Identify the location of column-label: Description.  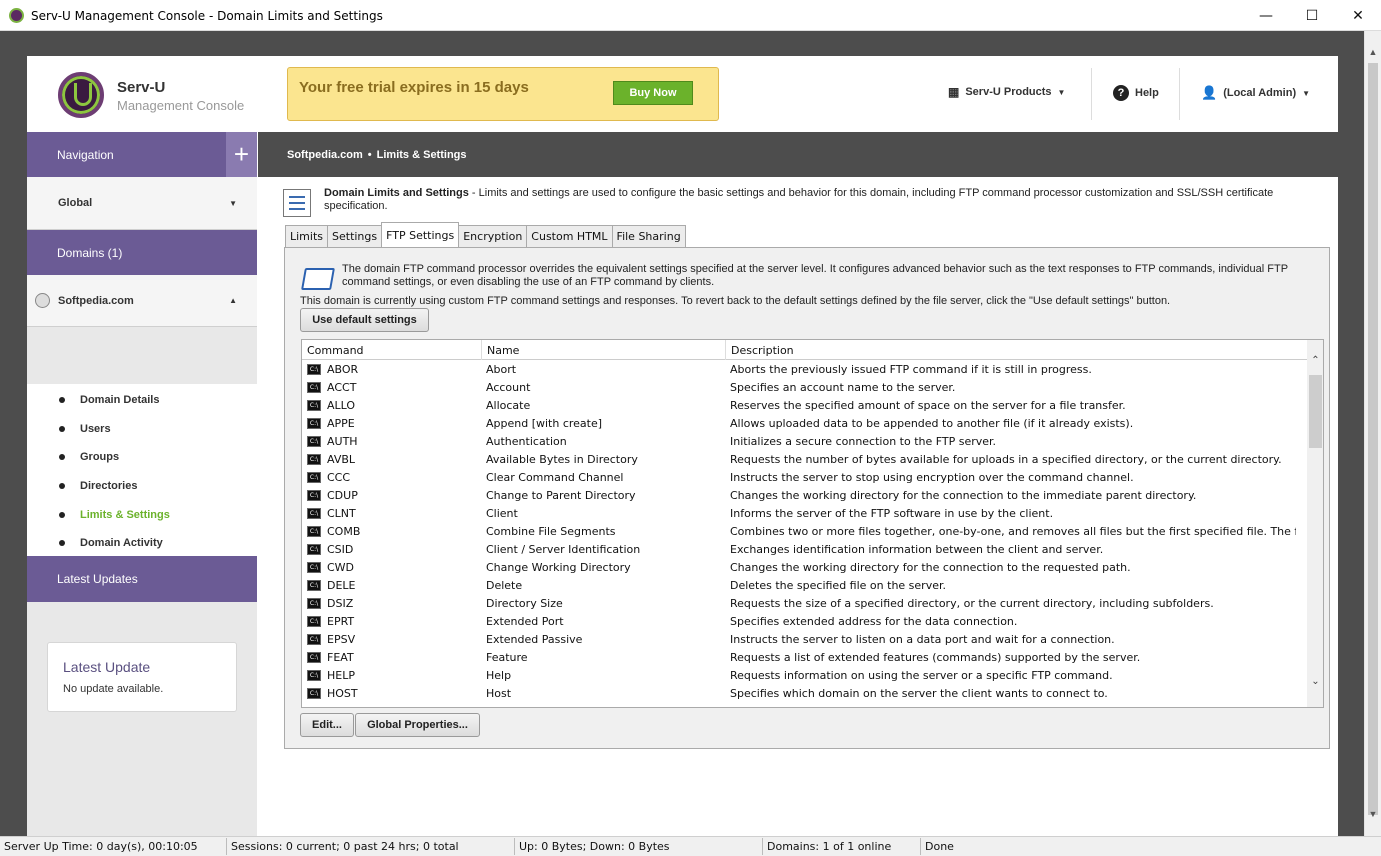
(762, 350).